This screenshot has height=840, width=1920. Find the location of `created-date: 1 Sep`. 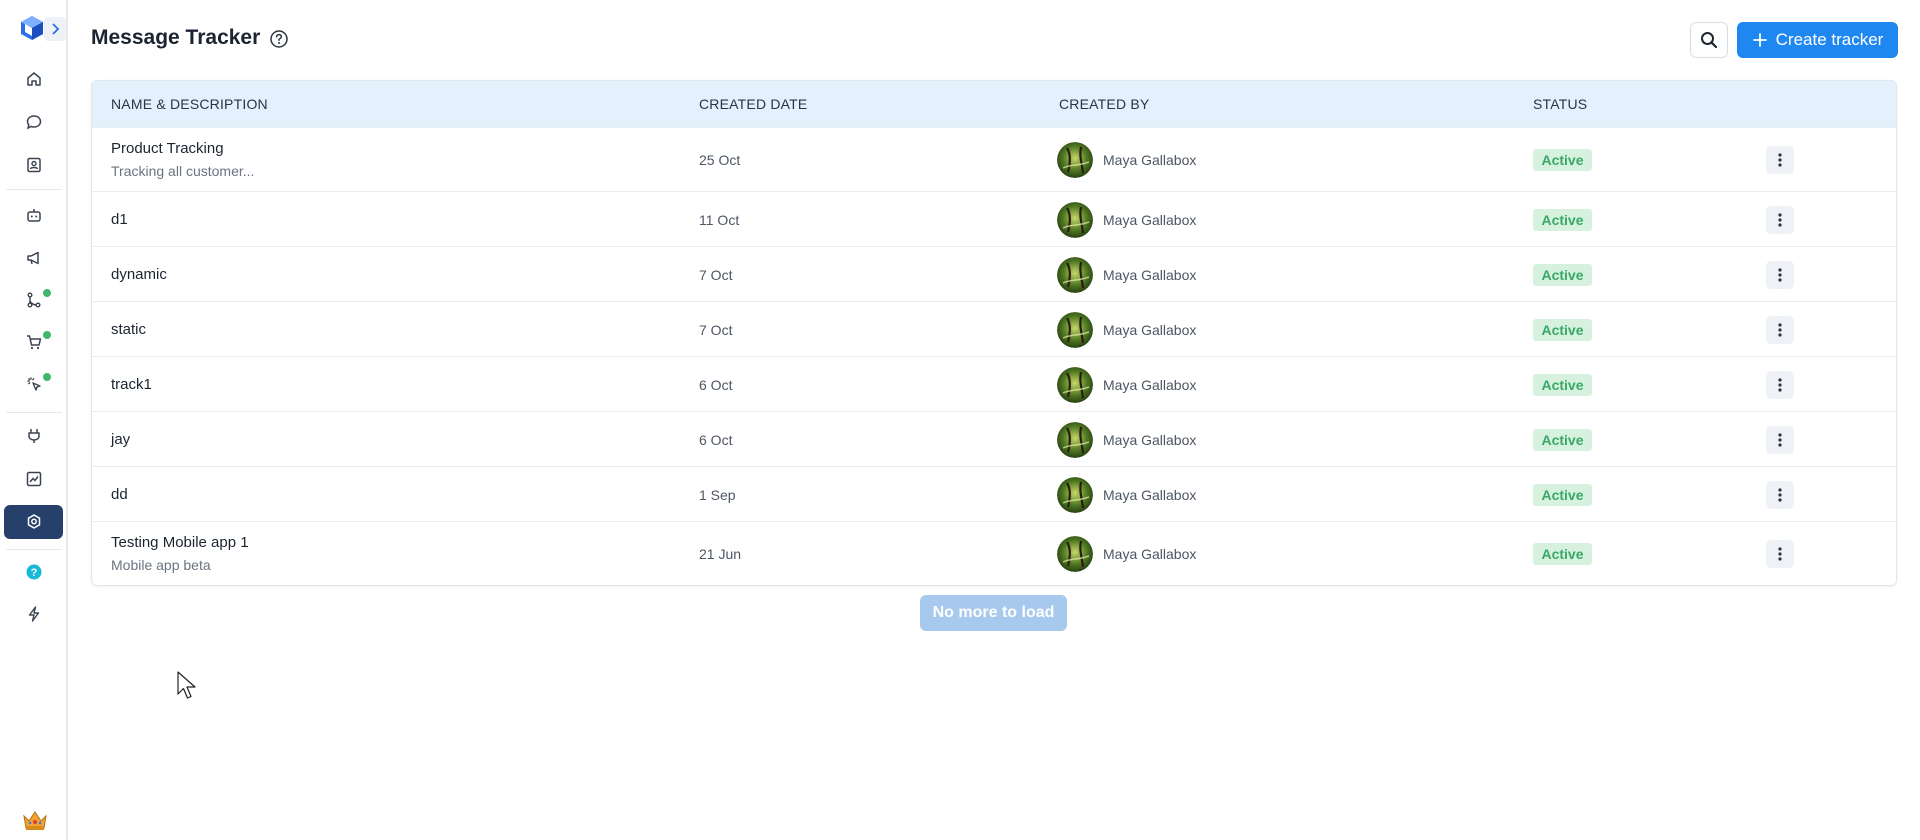

created-date: 1 Sep is located at coordinates (717, 494).